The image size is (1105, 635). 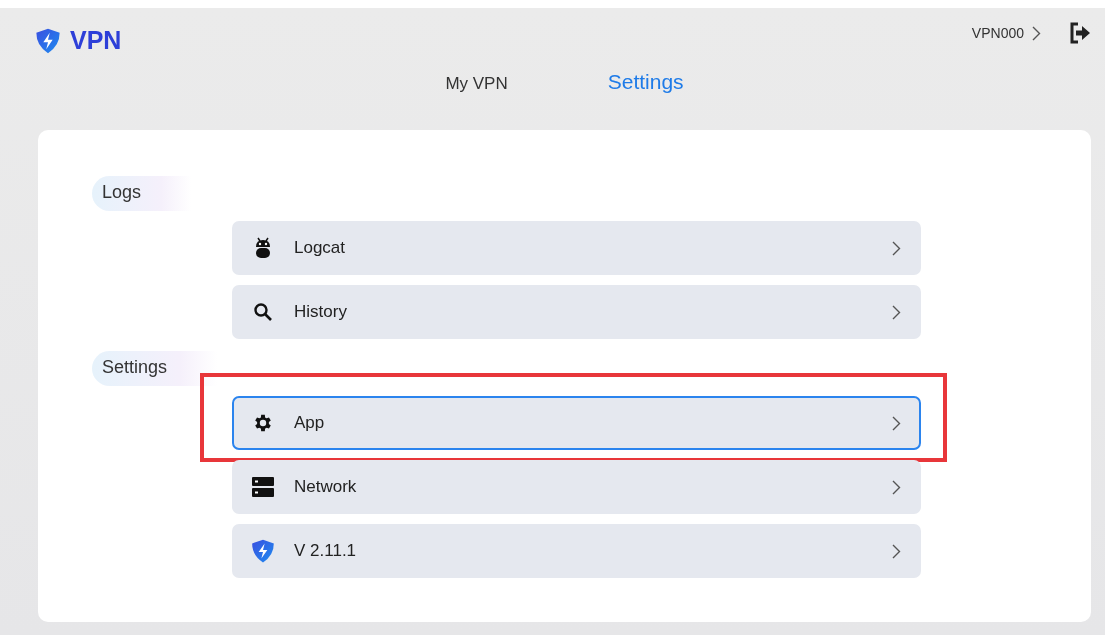 What do you see at coordinates (576, 487) in the screenshot?
I see `settings-row: Network` at bounding box center [576, 487].